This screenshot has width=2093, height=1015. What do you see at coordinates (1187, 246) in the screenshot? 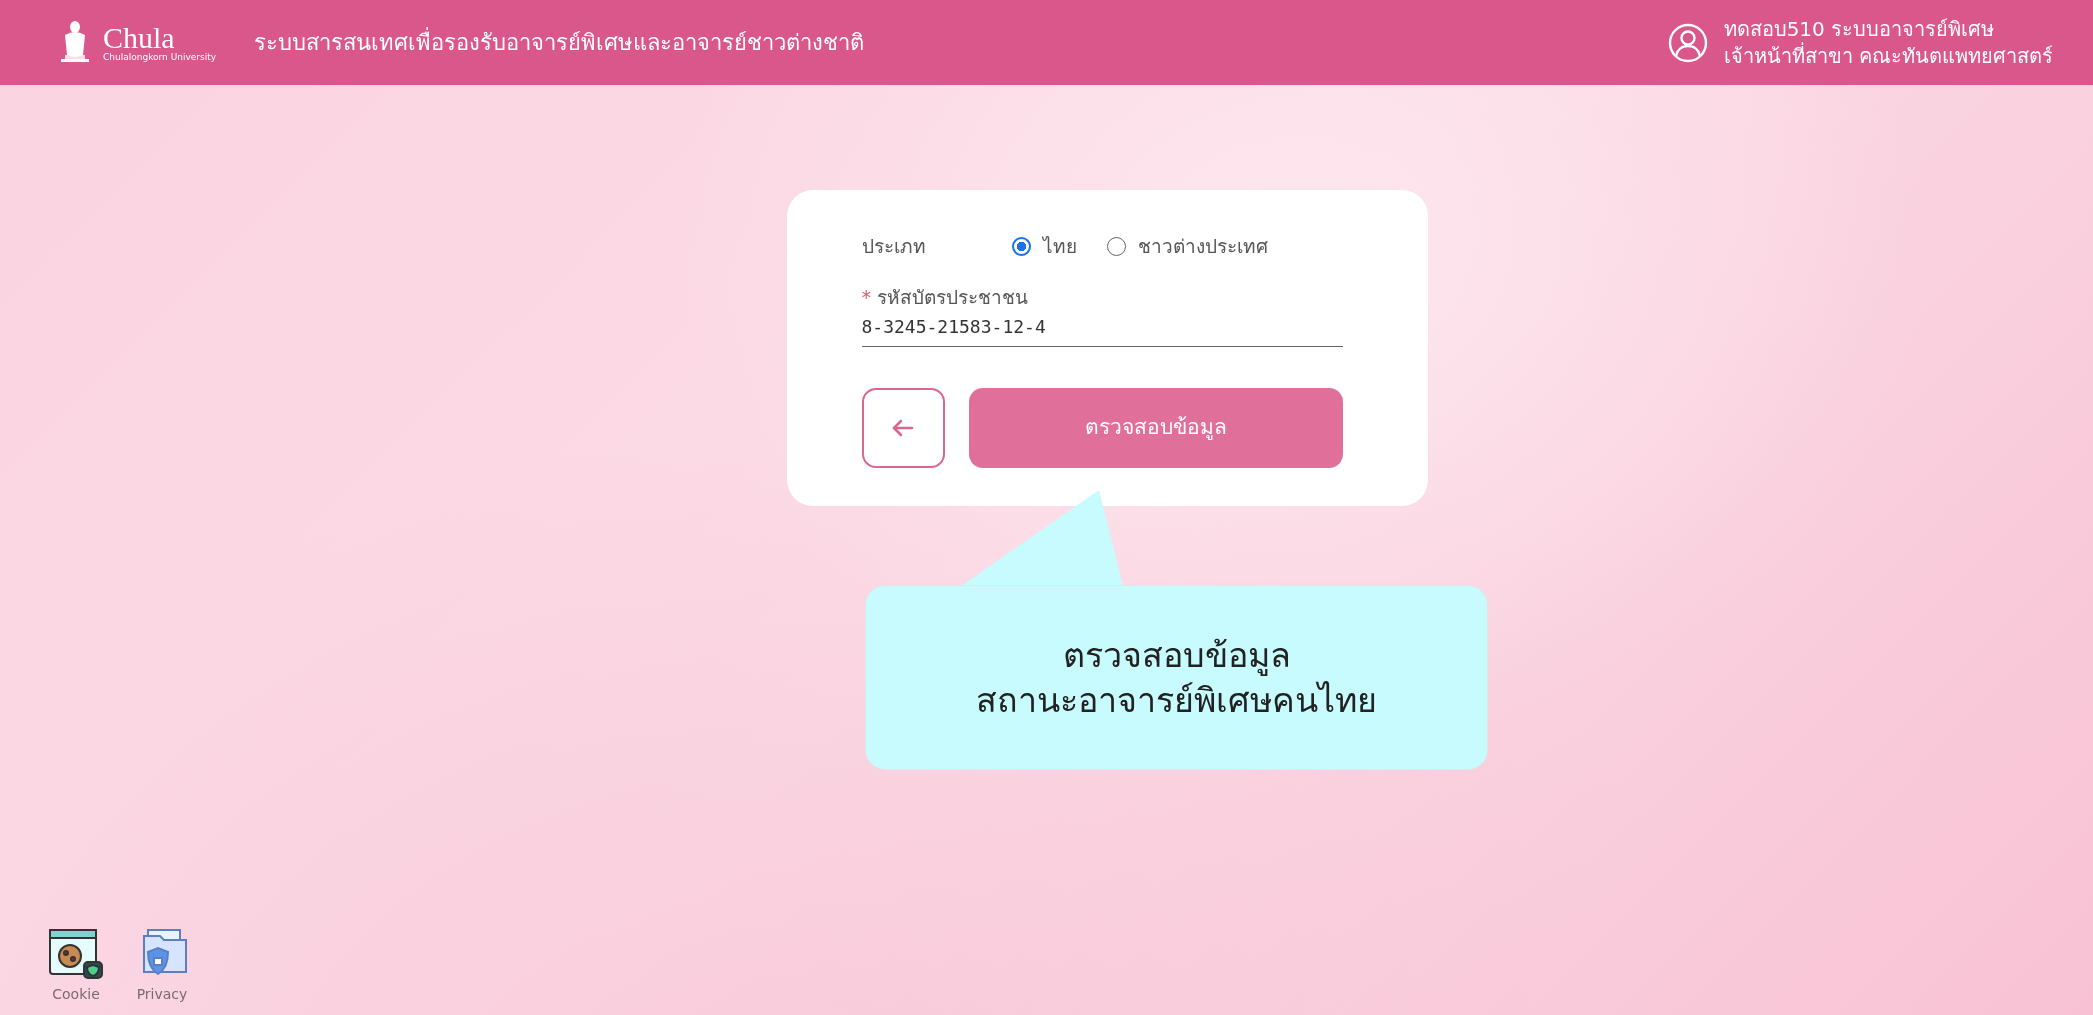
I see `radio-option: ชาวต่างประเทศ` at bounding box center [1187, 246].